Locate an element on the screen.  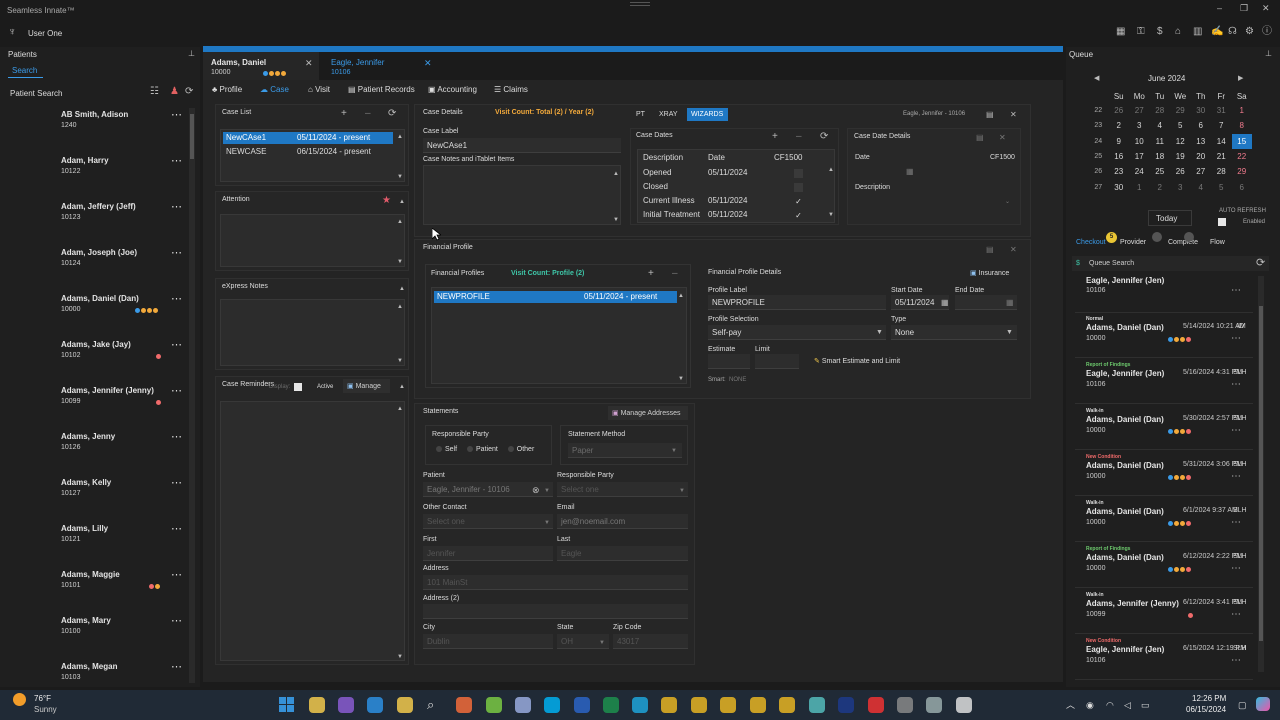
tab-case: ☁ Case is located at coordinates (274, 89).